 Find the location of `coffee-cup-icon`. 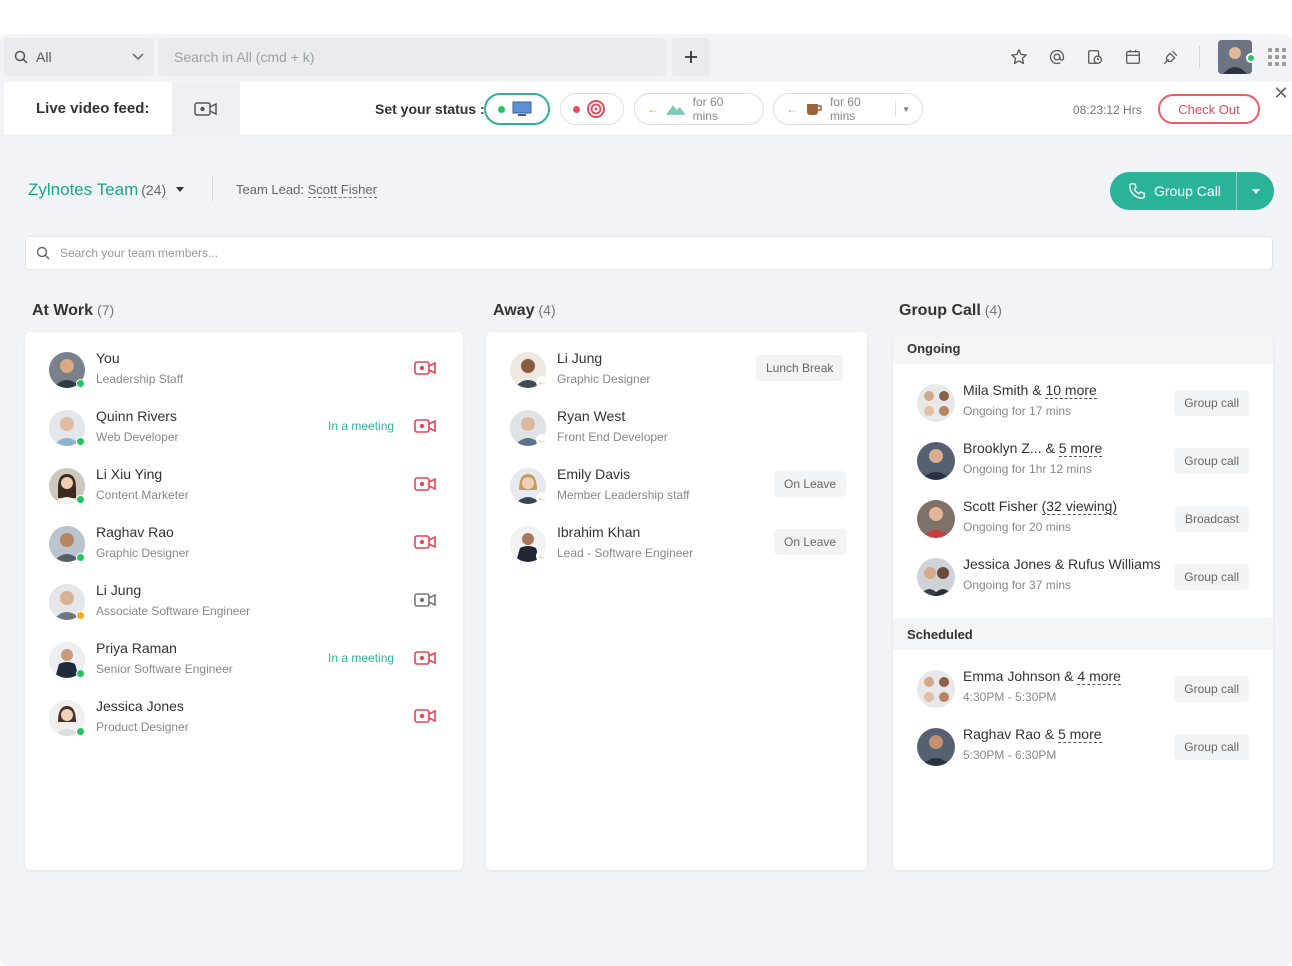

coffee-cup-icon is located at coordinates (814, 109).